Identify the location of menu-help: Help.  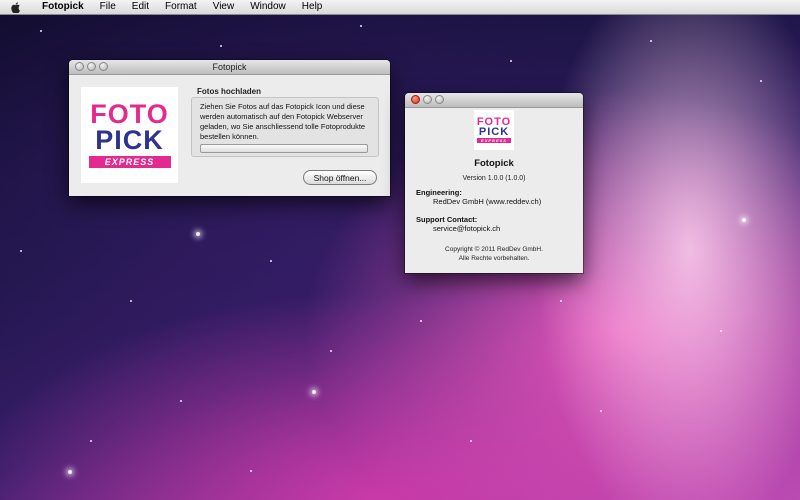
(312, 7).